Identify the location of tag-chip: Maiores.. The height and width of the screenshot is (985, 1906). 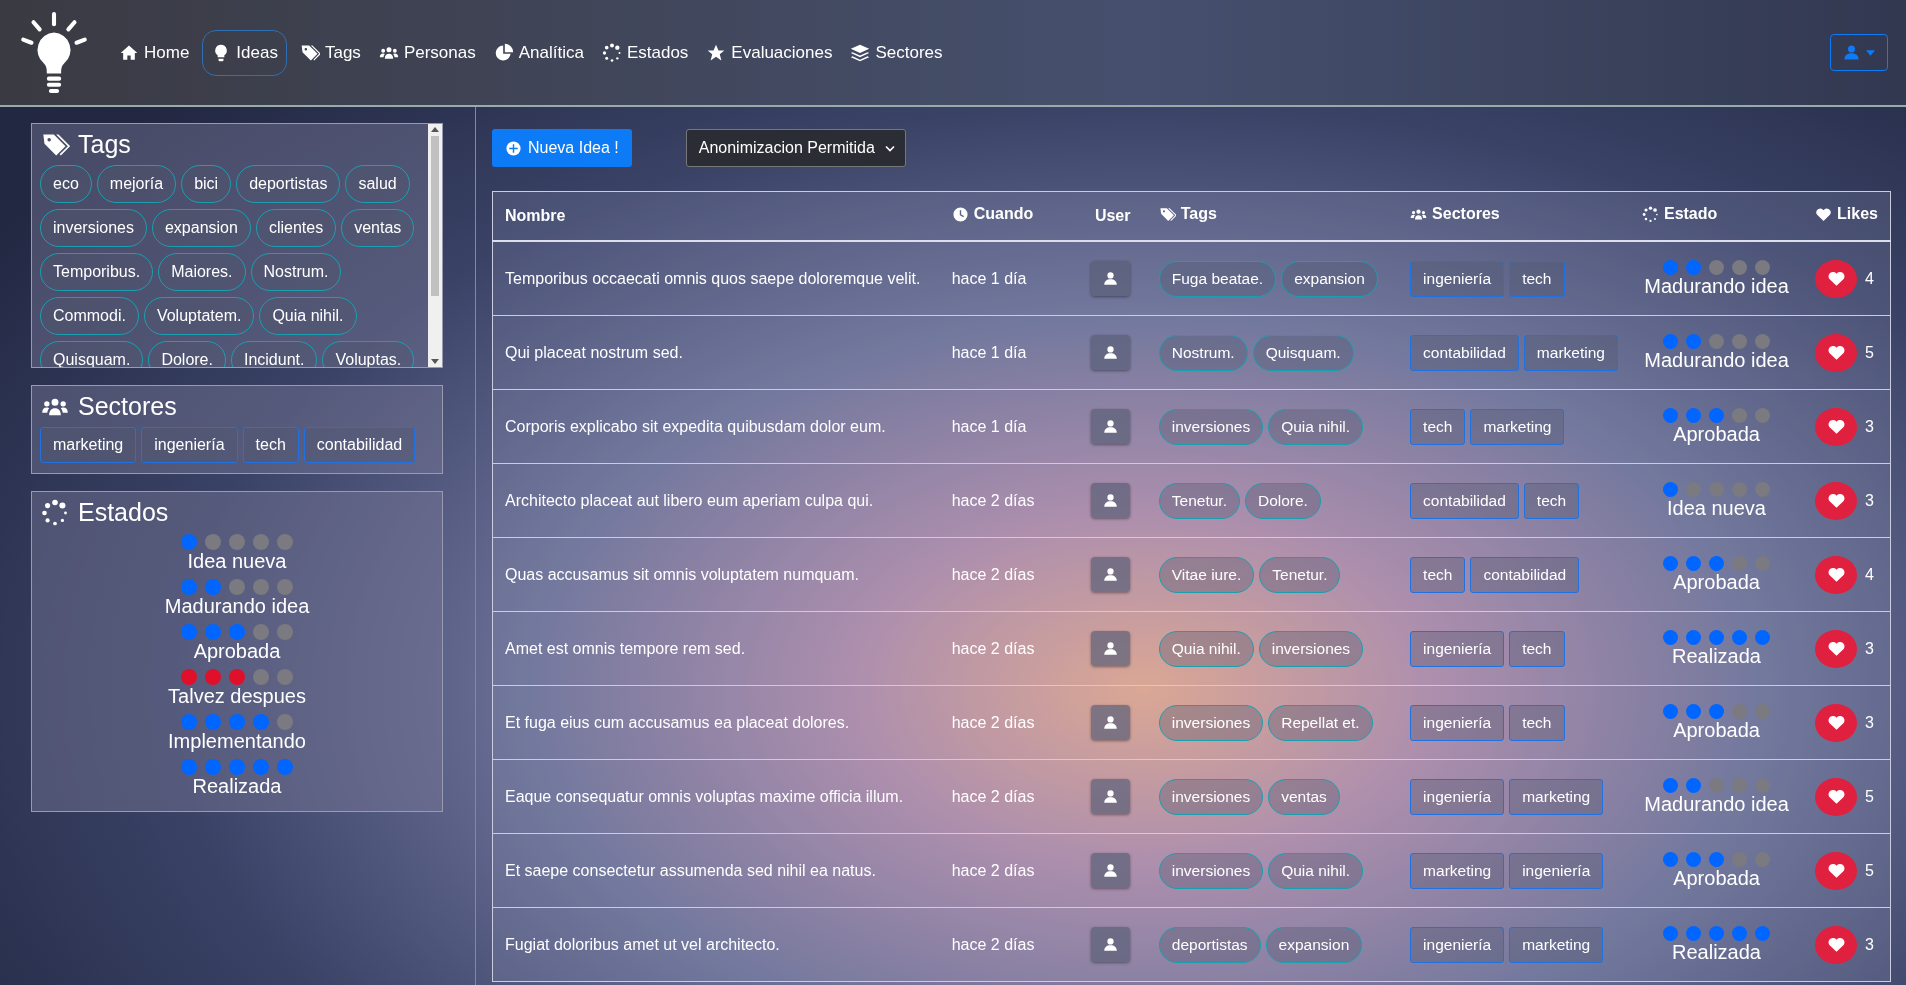
(202, 272).